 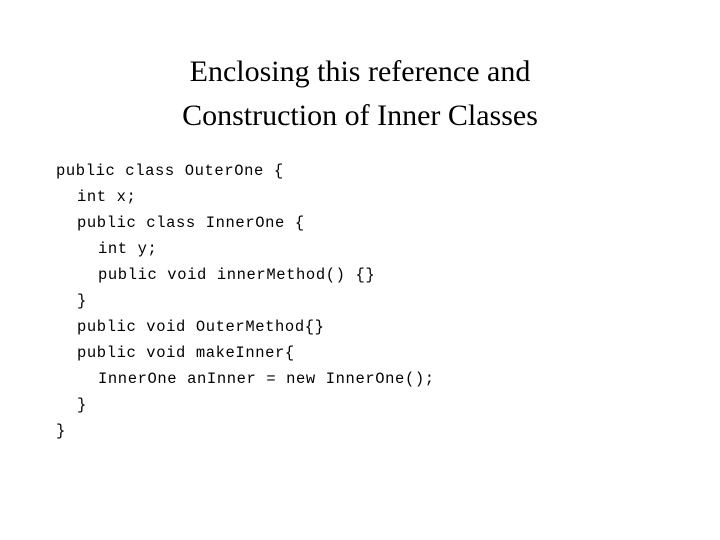 I want to click on code-line: public void OuterMethod{}, so click(x=201, y=327).